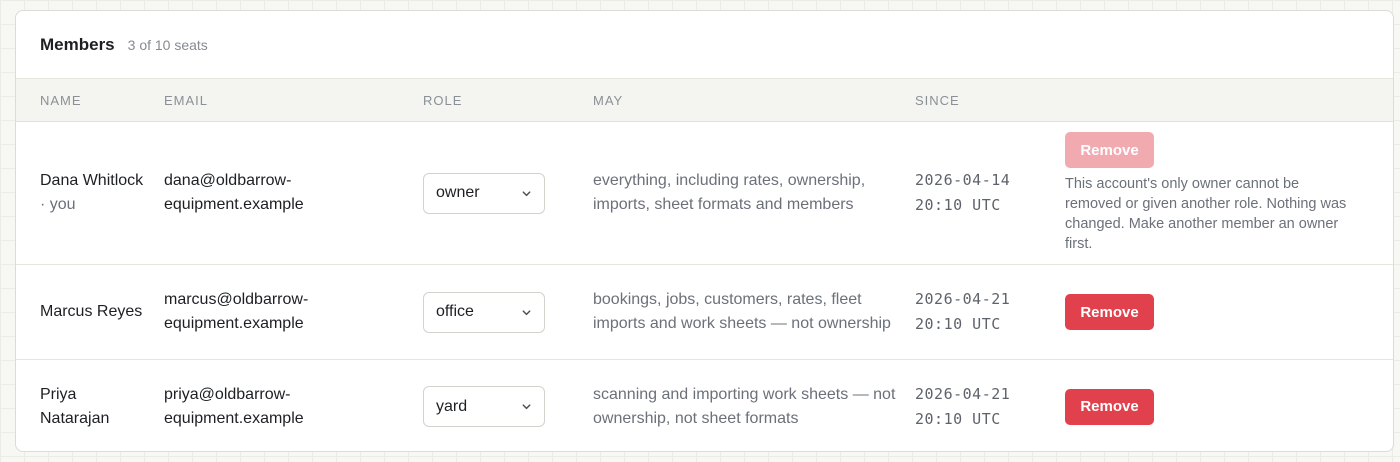  I want to click on column-header-email: EMAIL, so click(186, 100).